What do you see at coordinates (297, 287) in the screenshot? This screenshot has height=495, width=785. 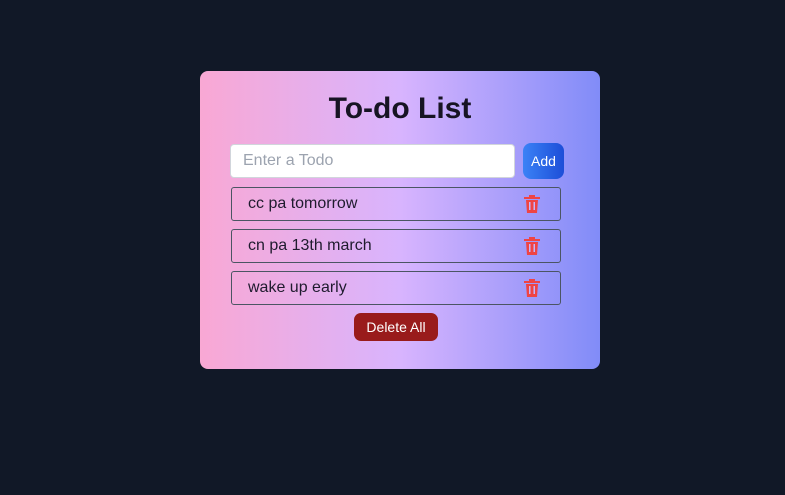 I see `todo-text: wake up early` at bounding box center [297, 287].